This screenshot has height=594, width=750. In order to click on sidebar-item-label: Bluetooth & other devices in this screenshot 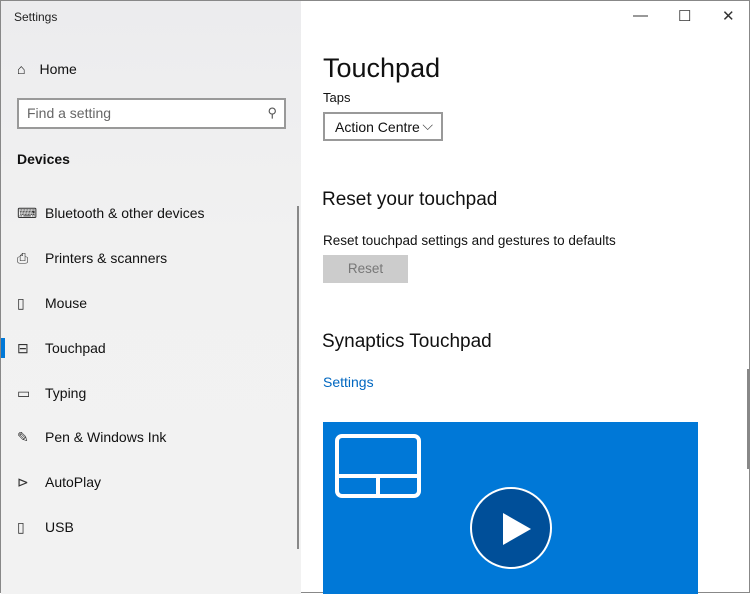, I will do `click(125, 213)`.